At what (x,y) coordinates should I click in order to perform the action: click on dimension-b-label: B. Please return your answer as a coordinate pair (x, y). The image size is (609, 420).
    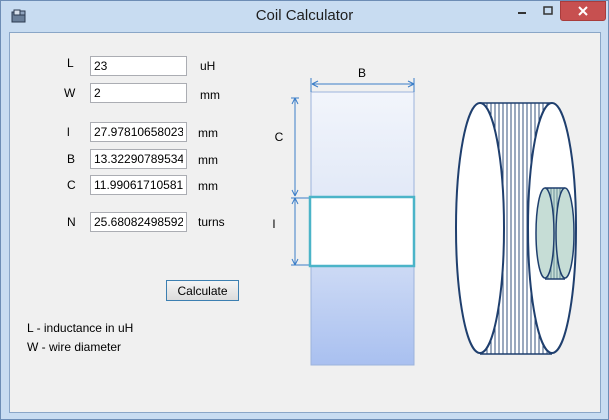
    Looking at the image, I should click on (362, 73).